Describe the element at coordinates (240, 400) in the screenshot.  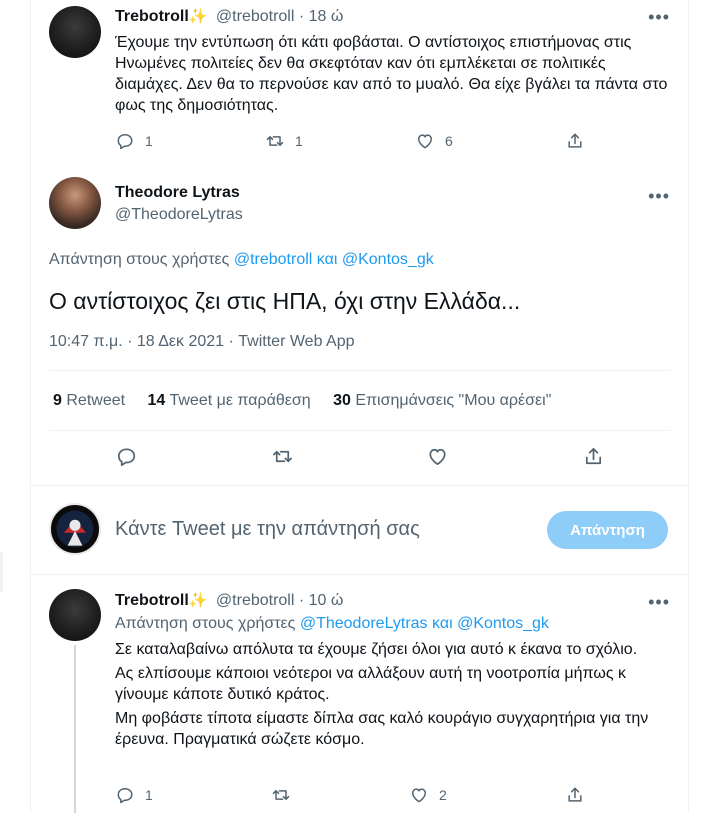
I see `quotes-stat-label: Tweet με παράθεση` at that location.